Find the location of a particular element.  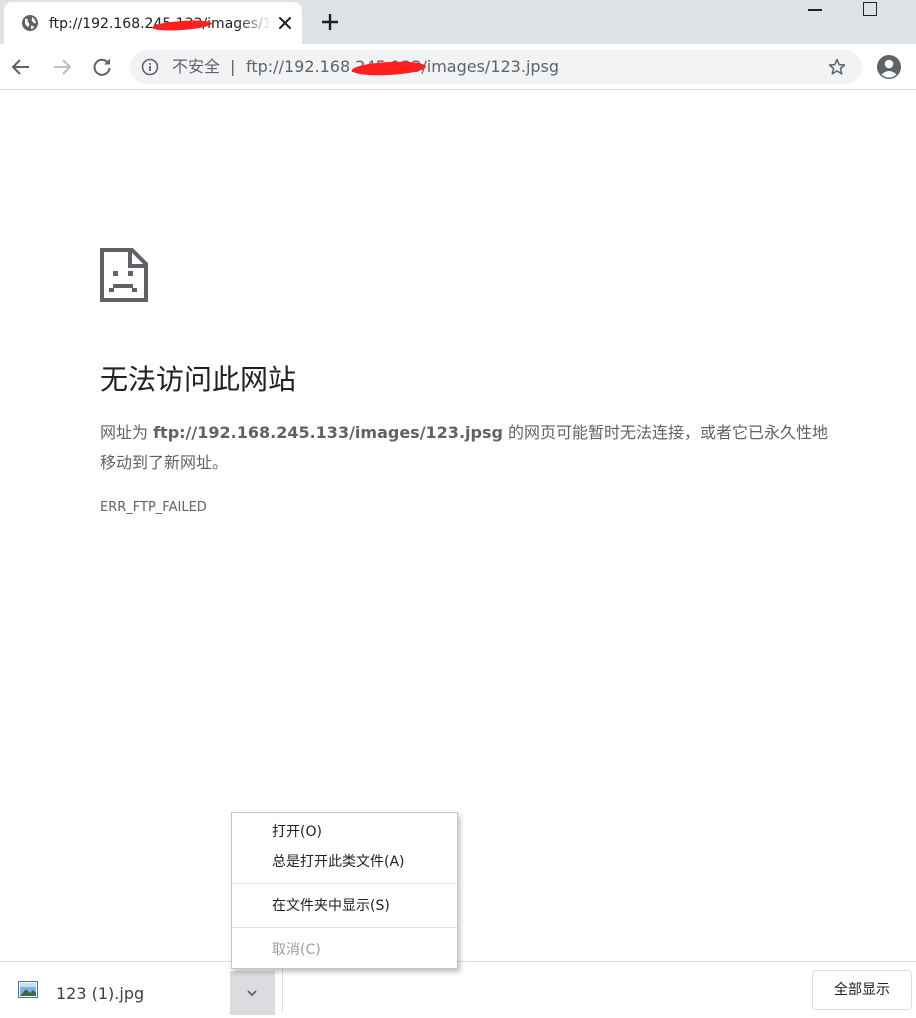

reload-icon is located at coordinates (102, 67).